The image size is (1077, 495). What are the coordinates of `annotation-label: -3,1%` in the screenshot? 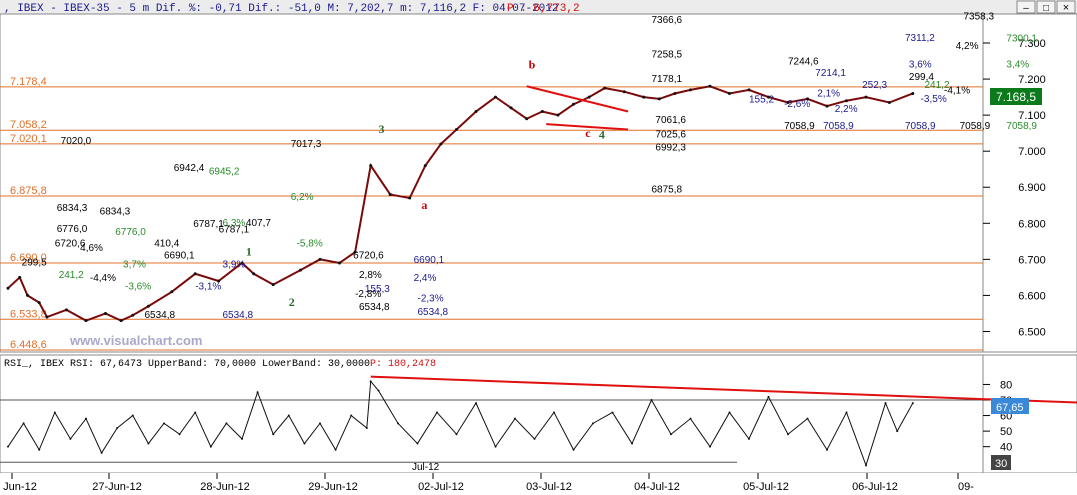 It's located at (208, 286).